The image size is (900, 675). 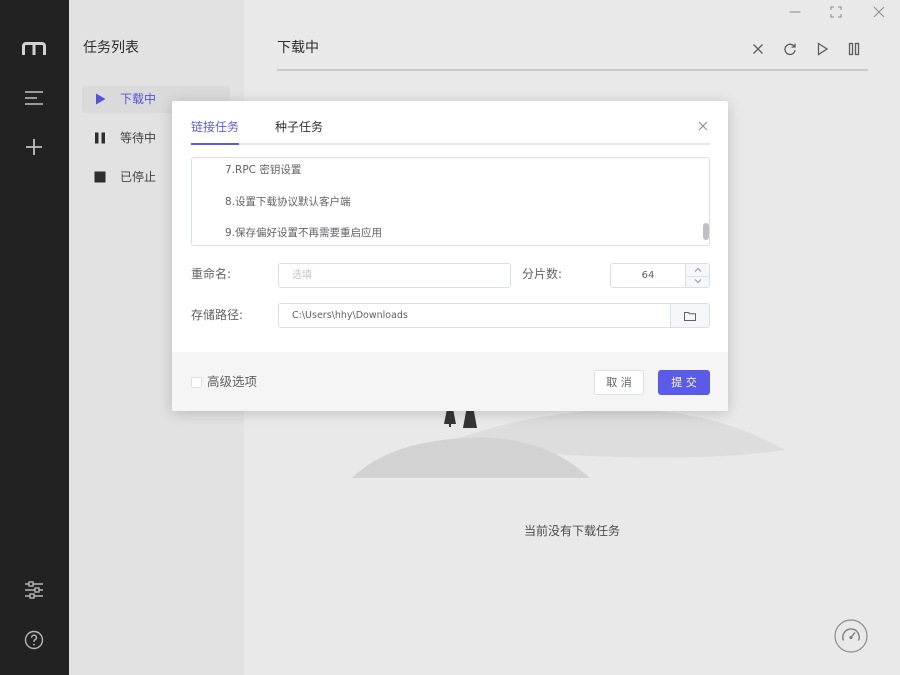 I want to click on textarea-scrollbar-thumb, so click(x=706, y=231).